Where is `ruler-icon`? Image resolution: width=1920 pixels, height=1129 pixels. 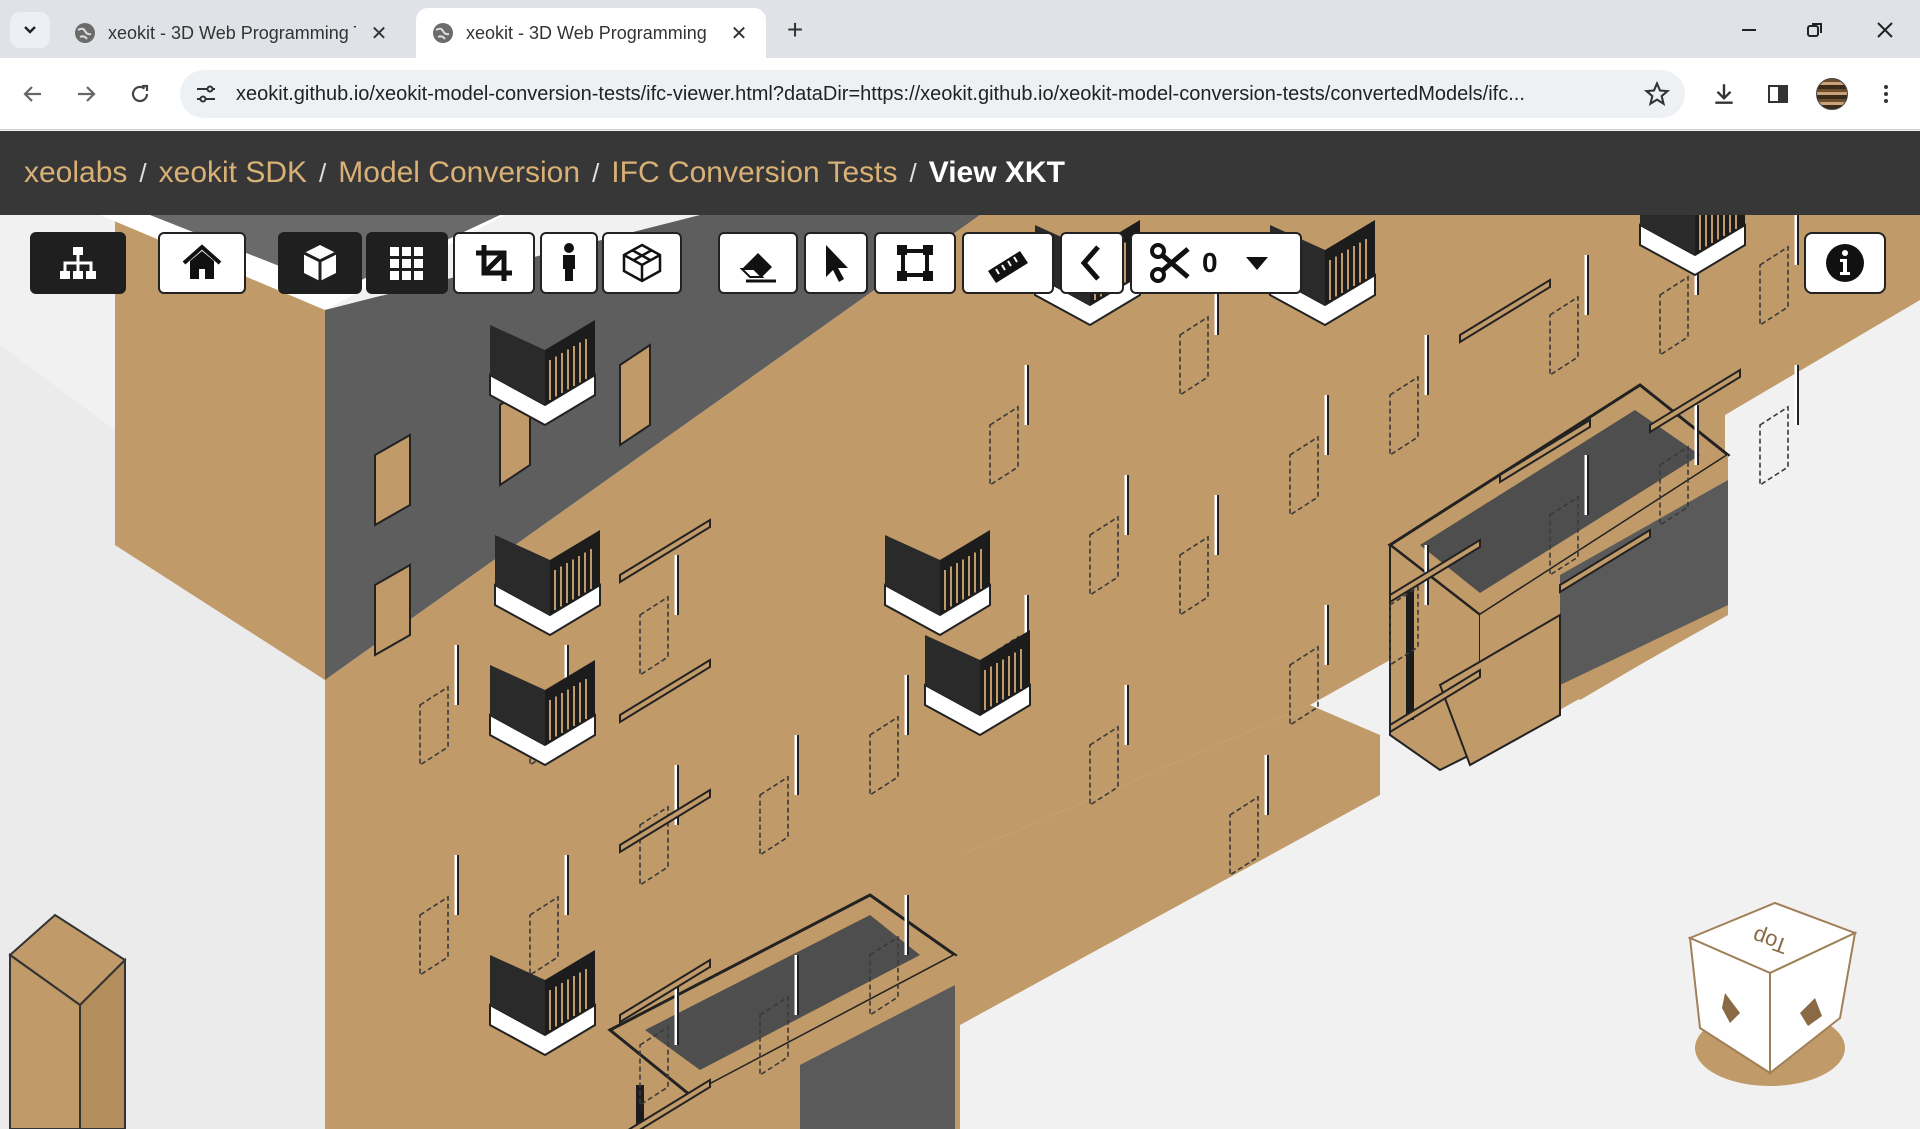
ruler-icon is located at coordinates (1008, 267).